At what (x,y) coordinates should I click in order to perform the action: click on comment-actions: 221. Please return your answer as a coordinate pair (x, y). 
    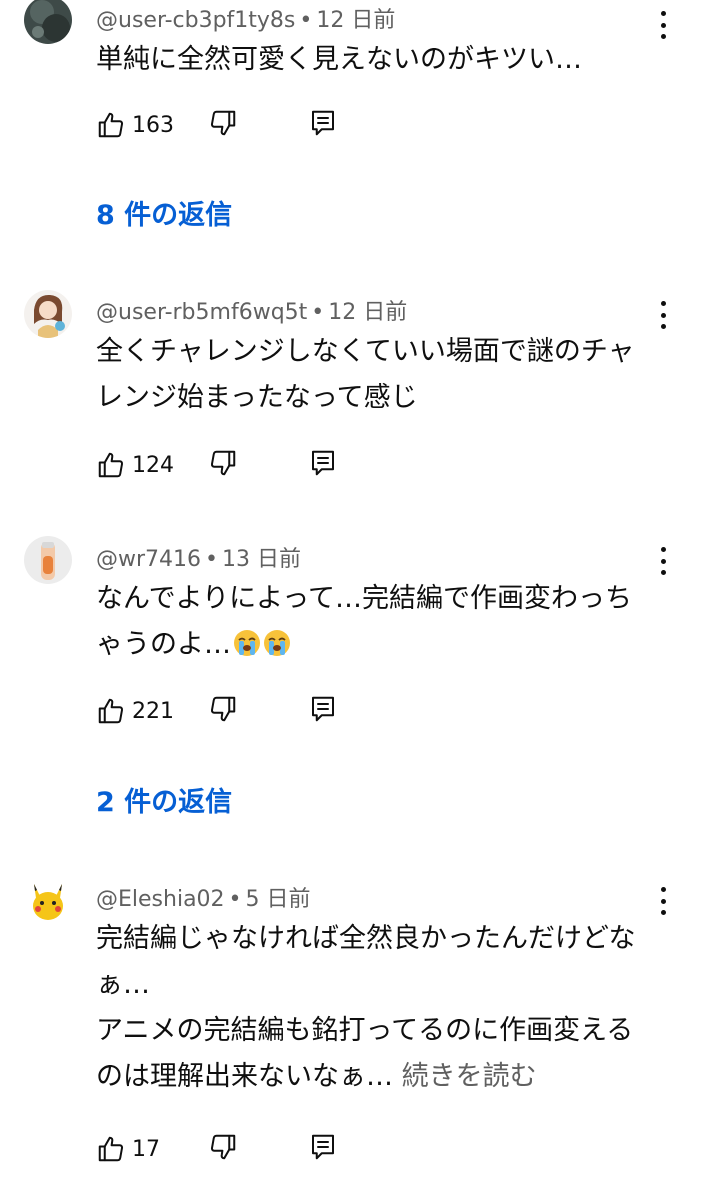
    Looking at the image, I should click on (226, 711).